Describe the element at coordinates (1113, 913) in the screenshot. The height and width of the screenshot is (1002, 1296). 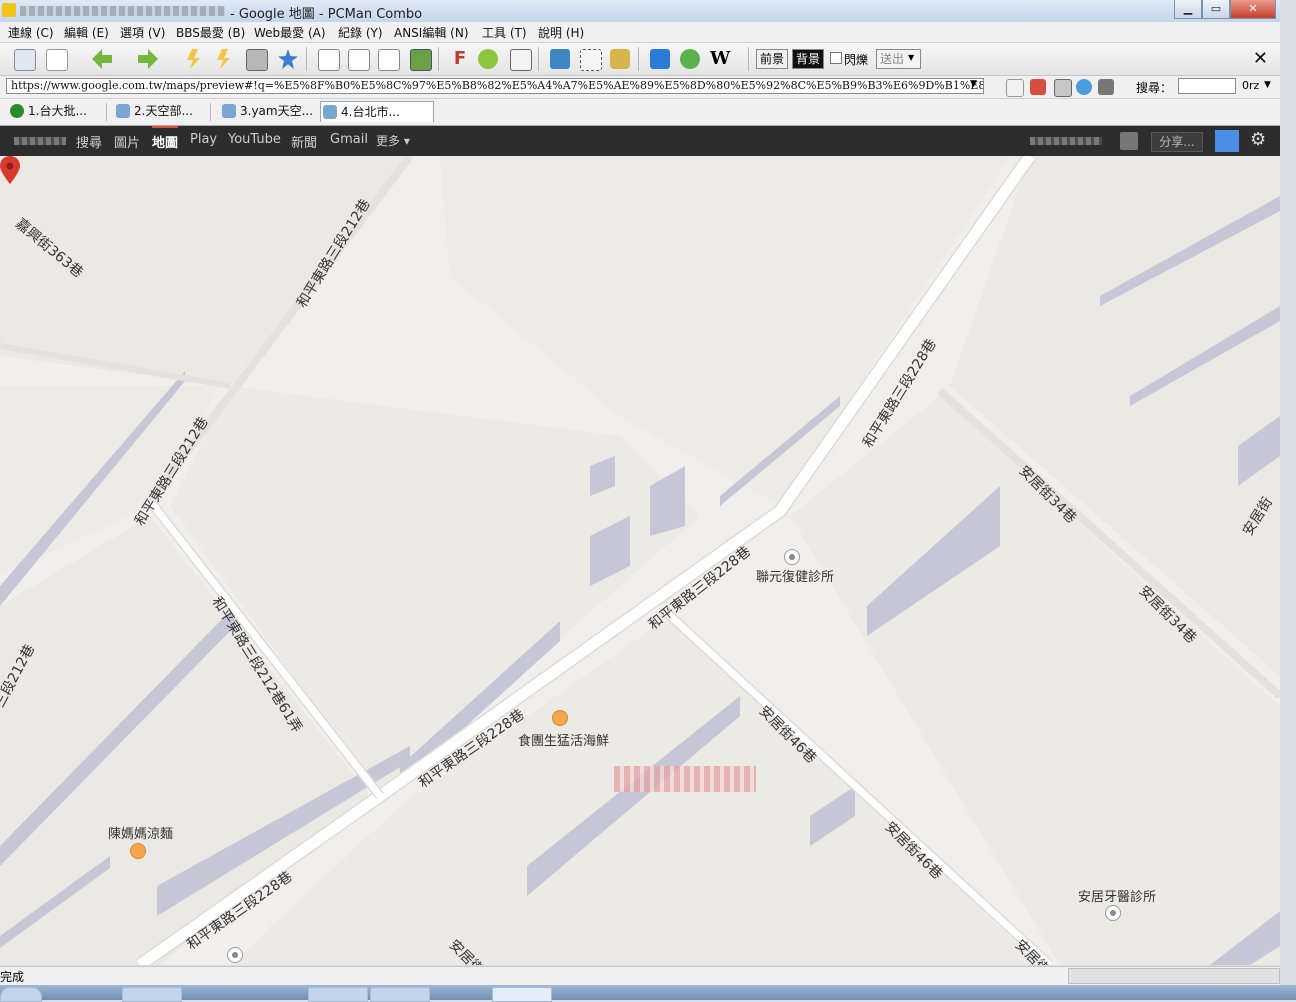
I see `dentist-icon` at that location.